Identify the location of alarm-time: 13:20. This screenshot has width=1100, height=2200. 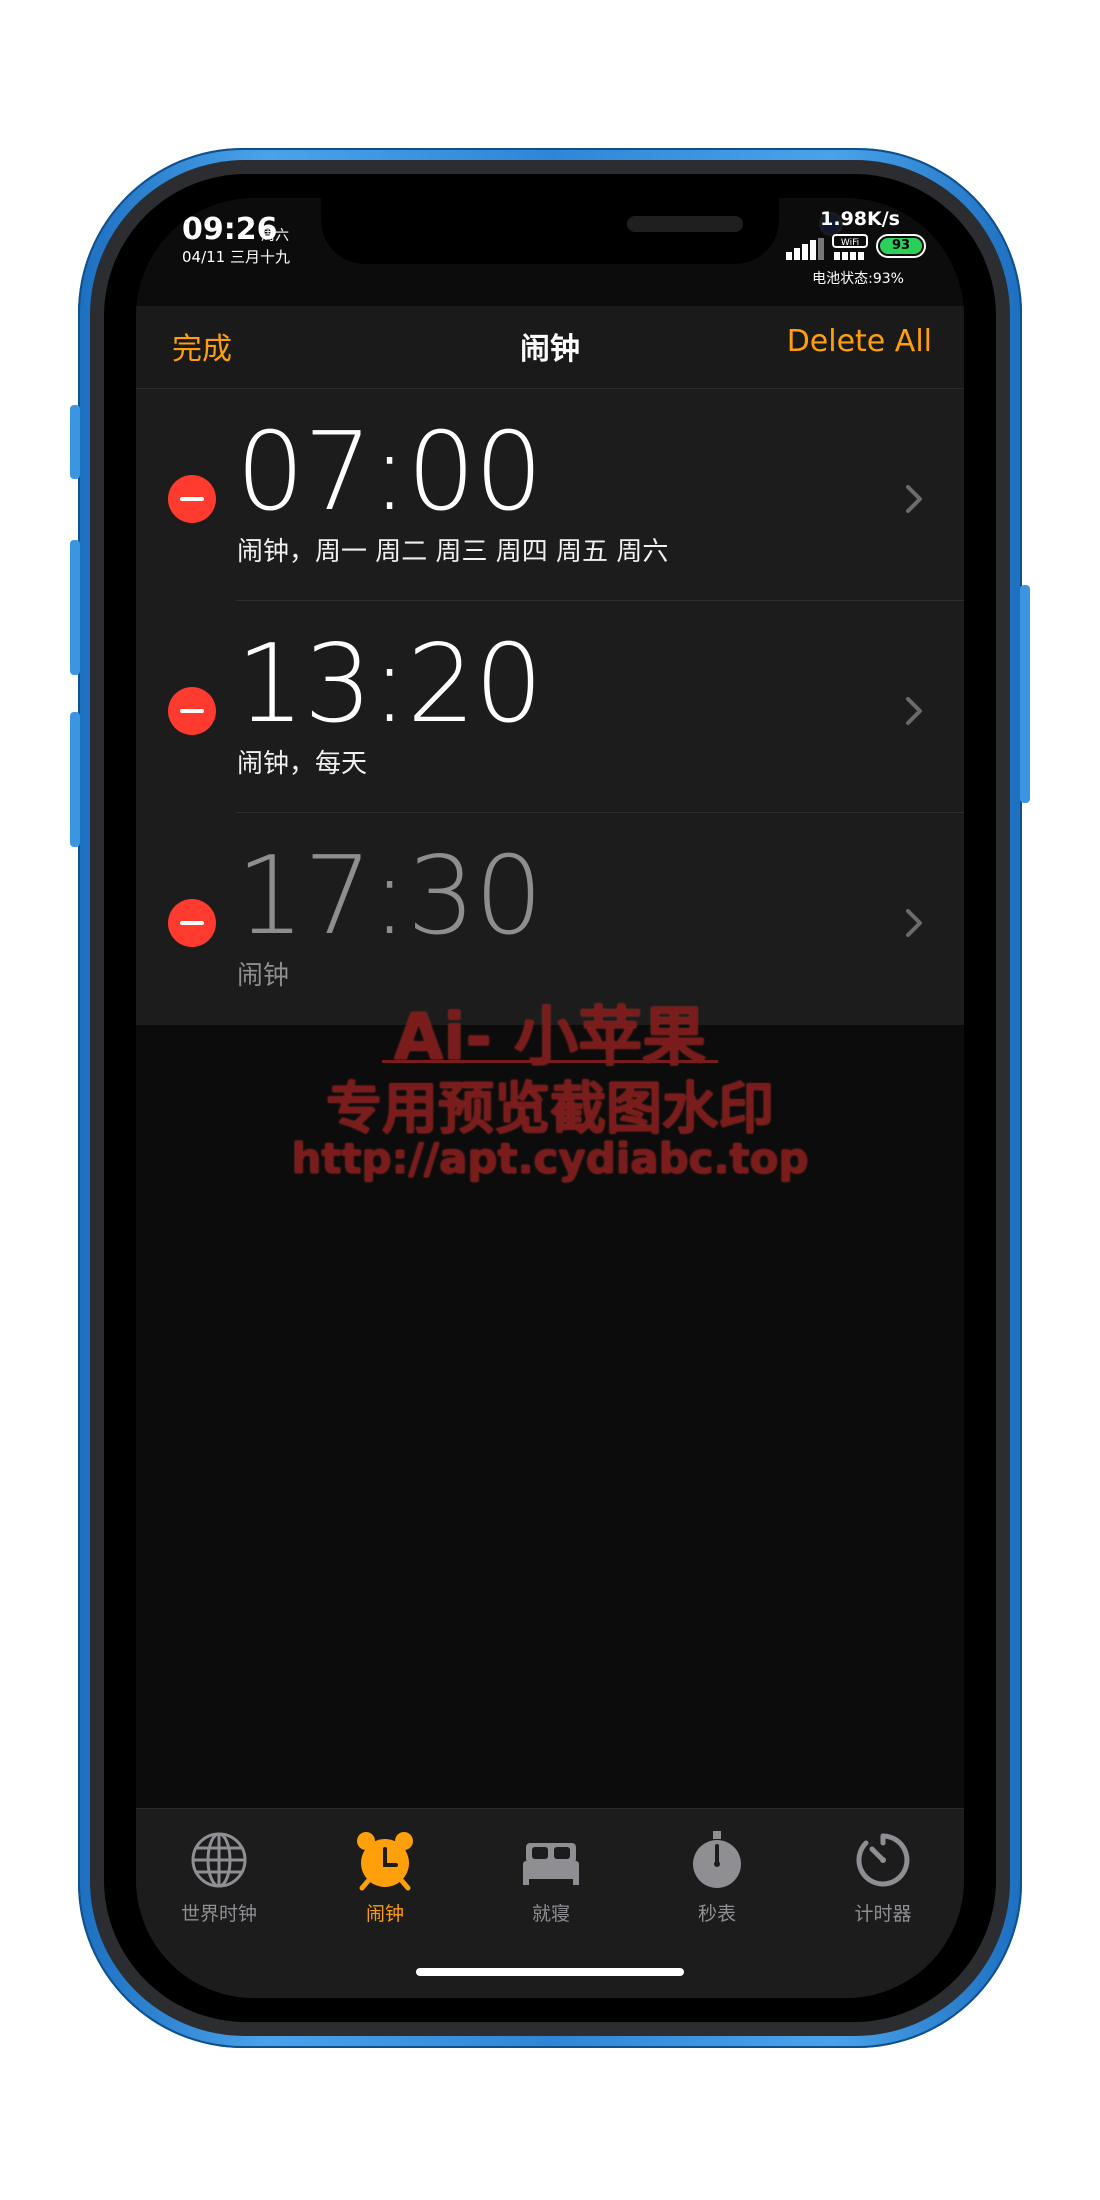
(389, 684).